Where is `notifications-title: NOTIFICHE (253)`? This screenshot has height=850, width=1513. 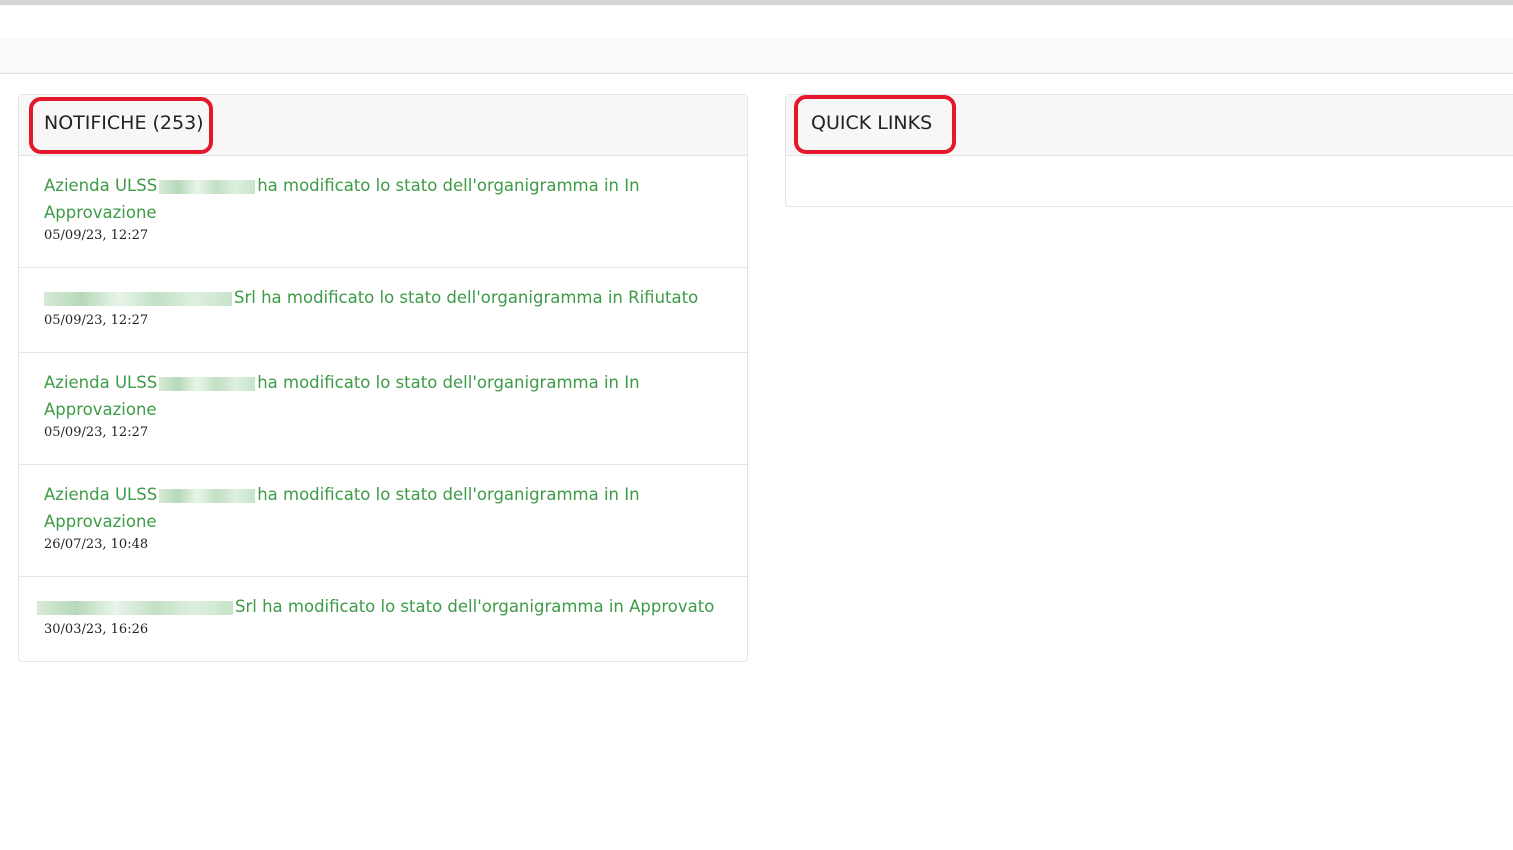
notifications-title: NOTIFICHE (253) is located at coordinates (124, 123).